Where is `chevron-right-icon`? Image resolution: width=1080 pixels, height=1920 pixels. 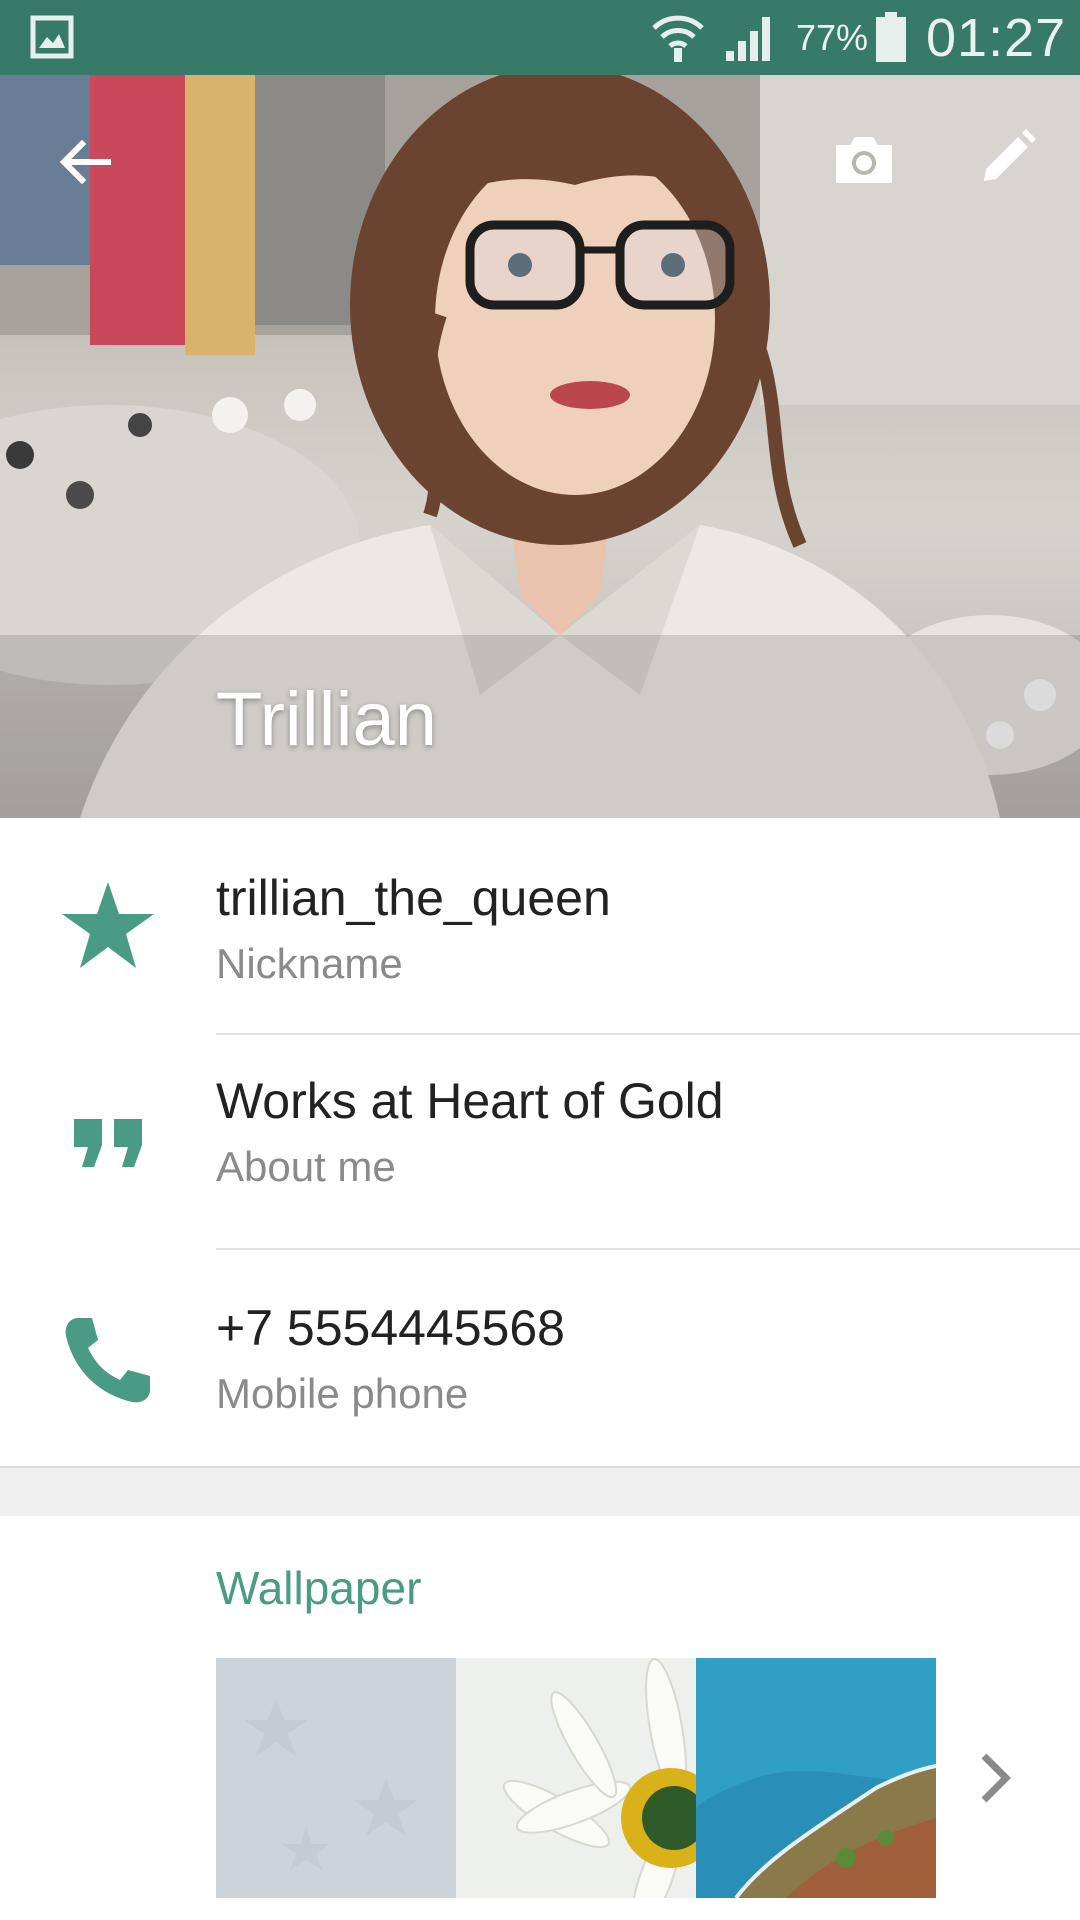
chevron-right-icon is located at coordinates (996, 1778).